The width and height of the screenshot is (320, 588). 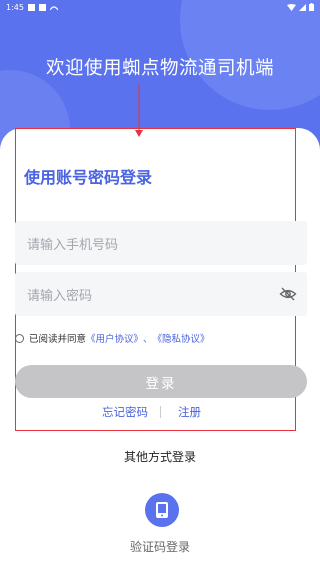 I want to click on password-input: 请输入密码, so click(x=161, y=294).